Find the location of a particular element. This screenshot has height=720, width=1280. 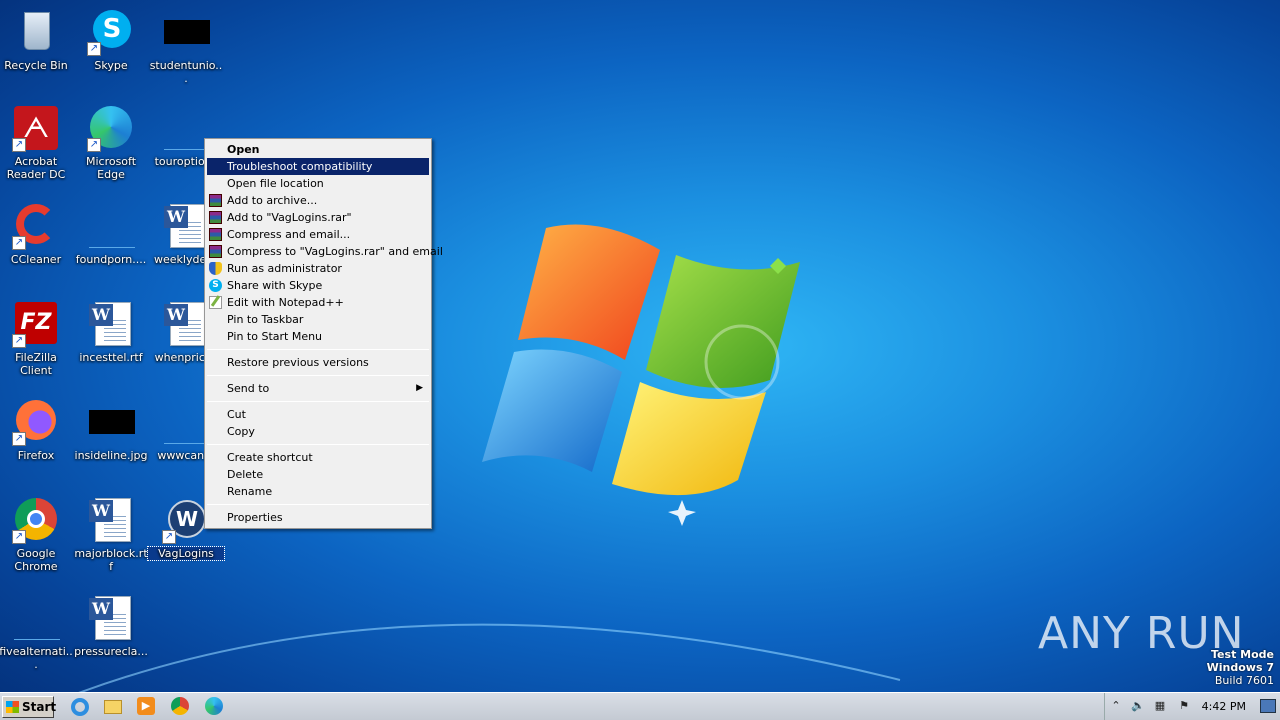

desktop-icon-ccleaner: ↗ CCleaner is located at coordinates (37, 234).